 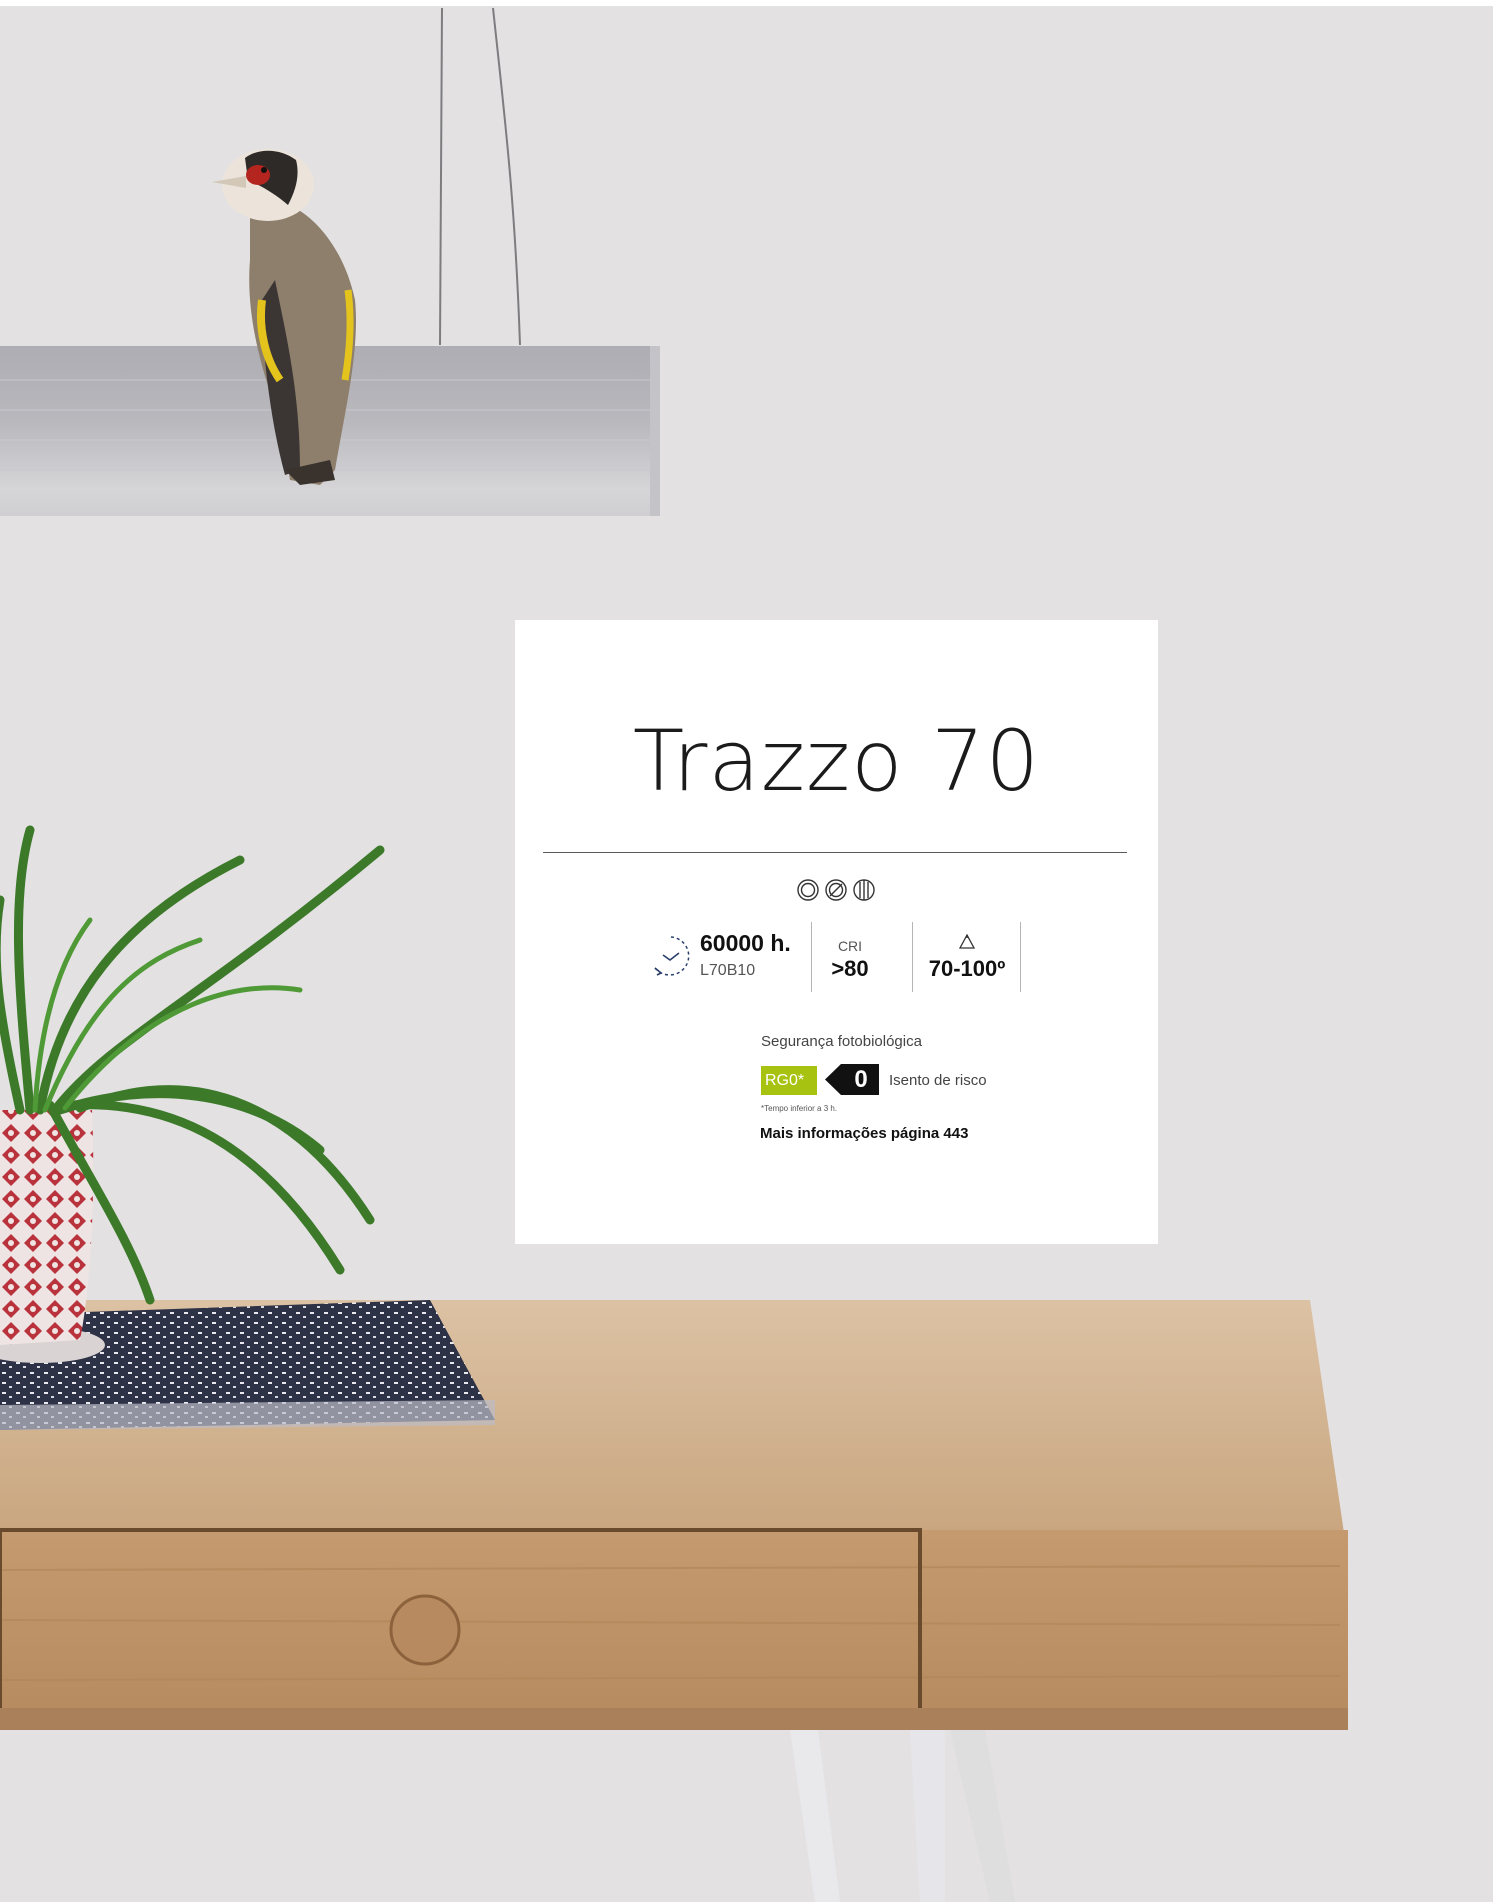 I want to click on suspended-mount-icon, so click(x=864, y=890).